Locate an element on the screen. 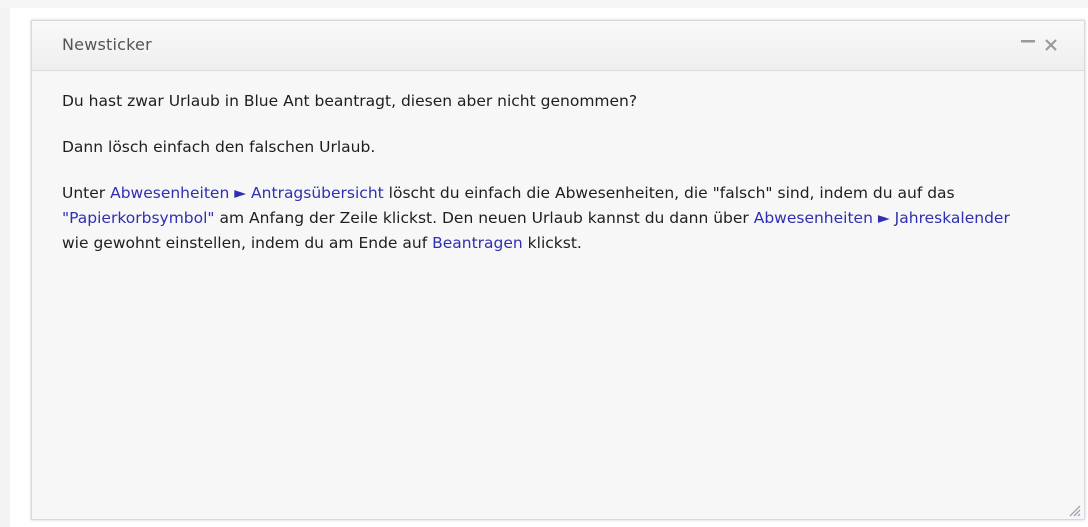 The width and height of the screenshot is (1088, 527). para3-text-5: klickst. is located at coordinates (552, 243).